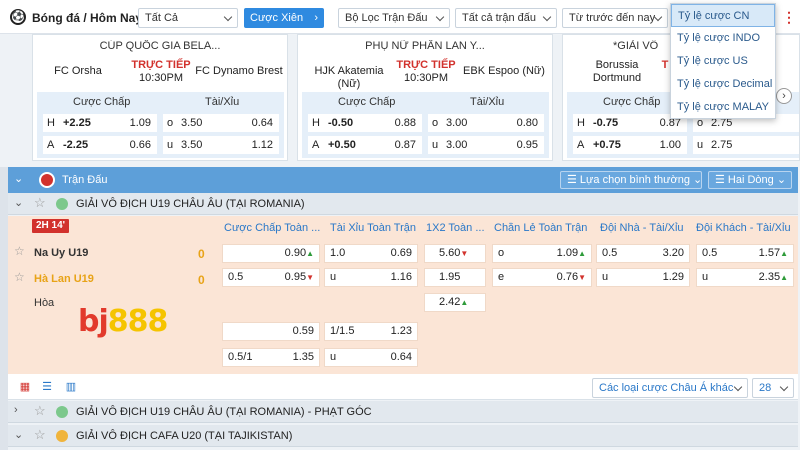  I want to click on soccer-ball-icon: ⚽, so click(18, 17).